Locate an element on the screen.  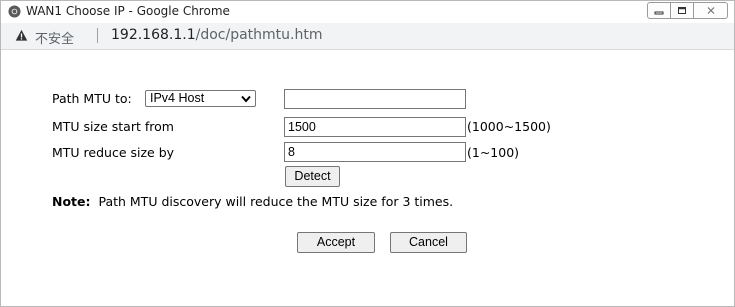
accept-button: Accept is located at coordinates (336, 242).